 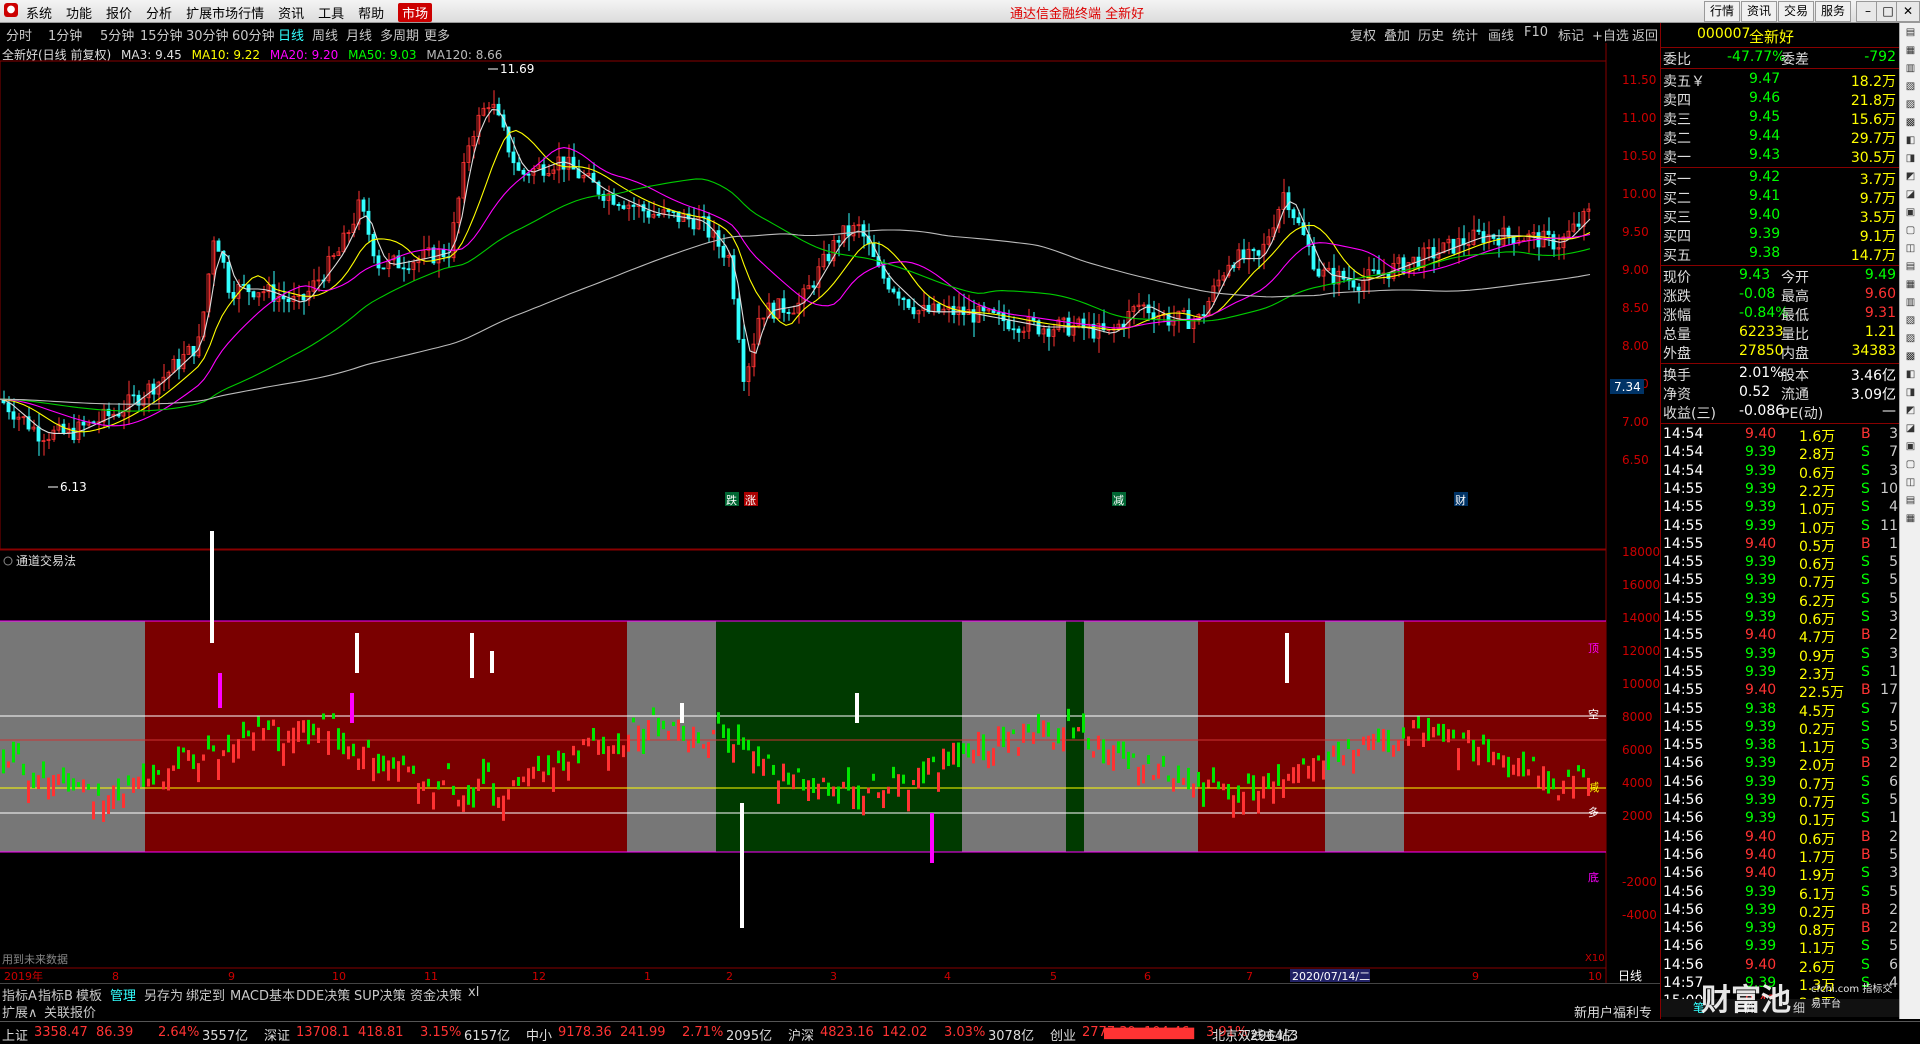 I want to click on tool-draw: 画线, so click(x=1501, y=34).